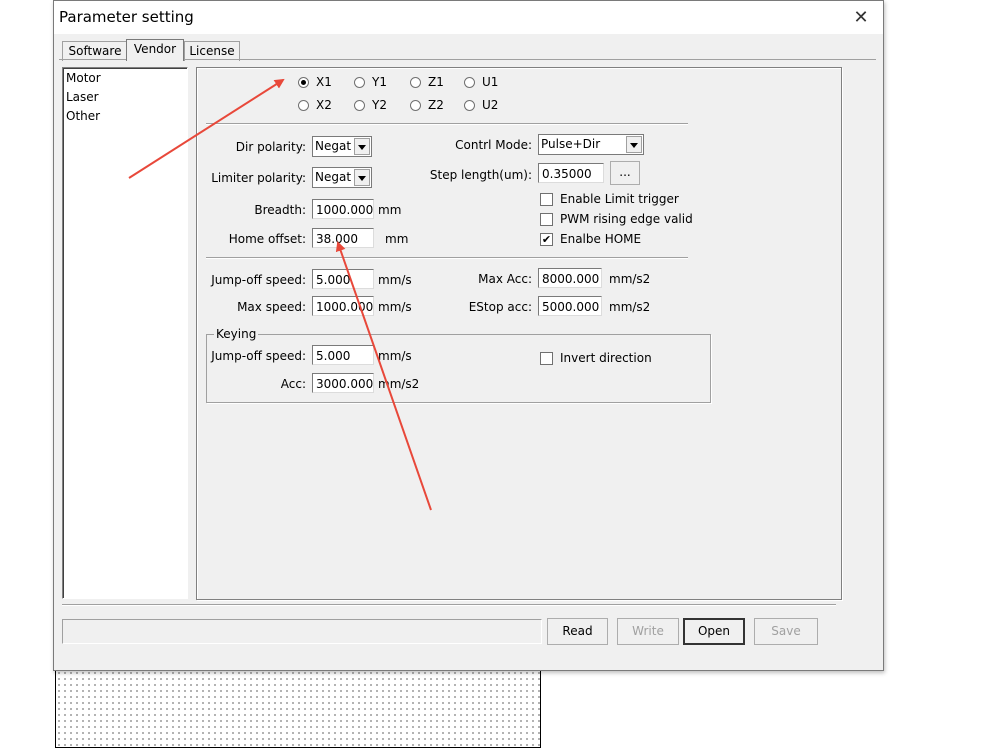 The width and height of the screenshot is (1000, 748). Describe the element at coordinates (546, 239) in the screenshot. I see `checkmark-icon: ✔` at that location.